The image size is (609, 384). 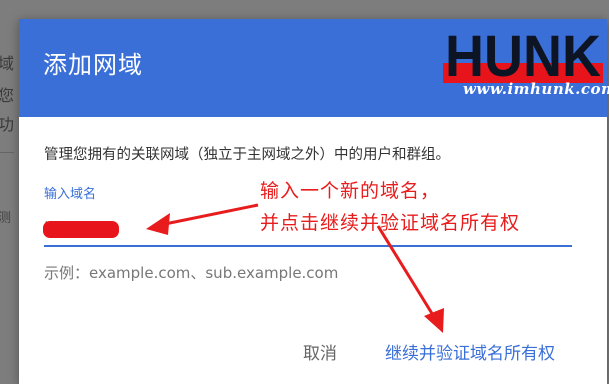 I want to click on annotation-line-2: 并点击继续并验证域名所有权, so click(x=390, y=223).